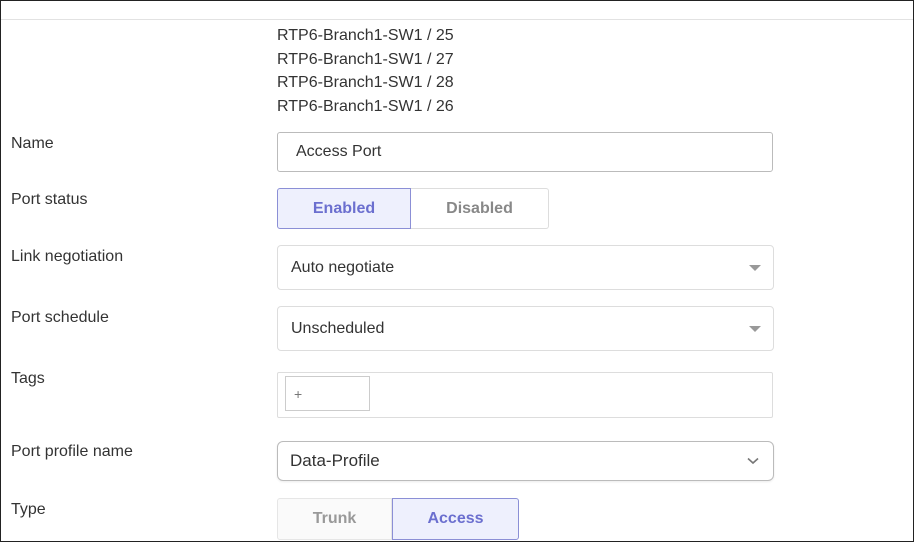  I want to click on port-profile-select: Data-Profile, so click(525, 461).